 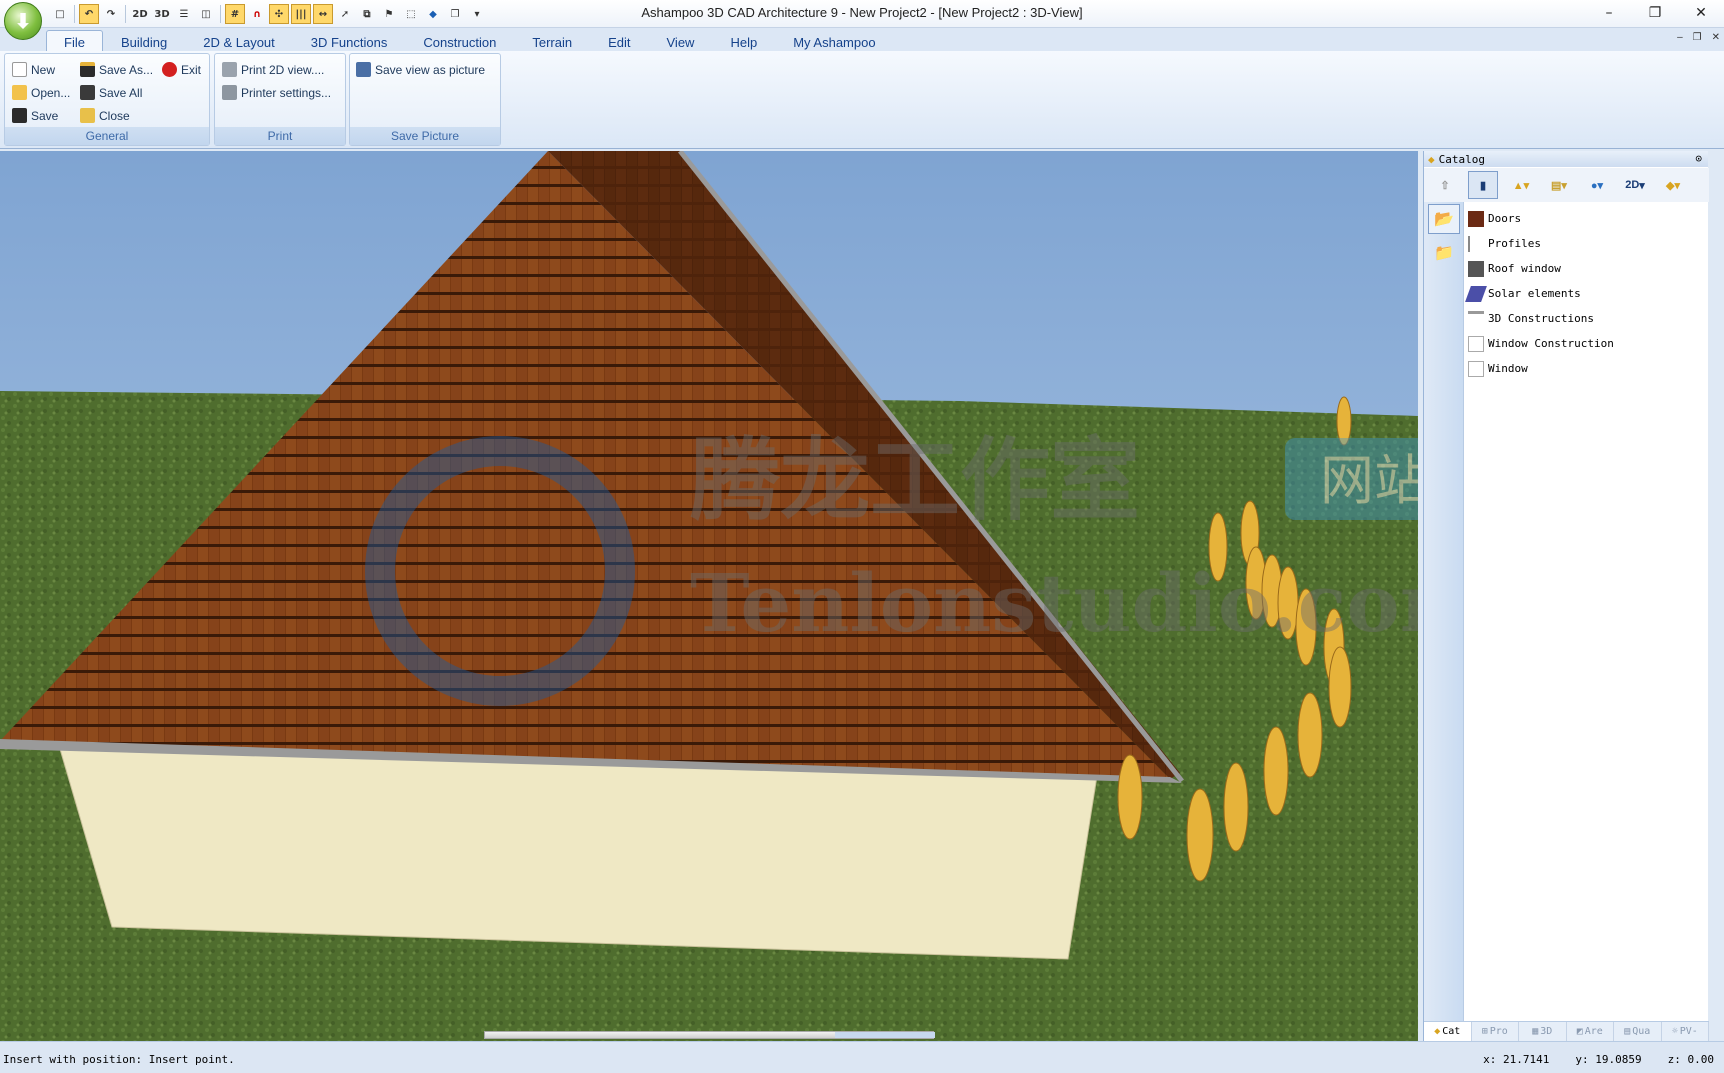 What do you see at coordinates (87, 69) in the screenshot?
I see `save-as-icon` at bounding box center [87, 69].